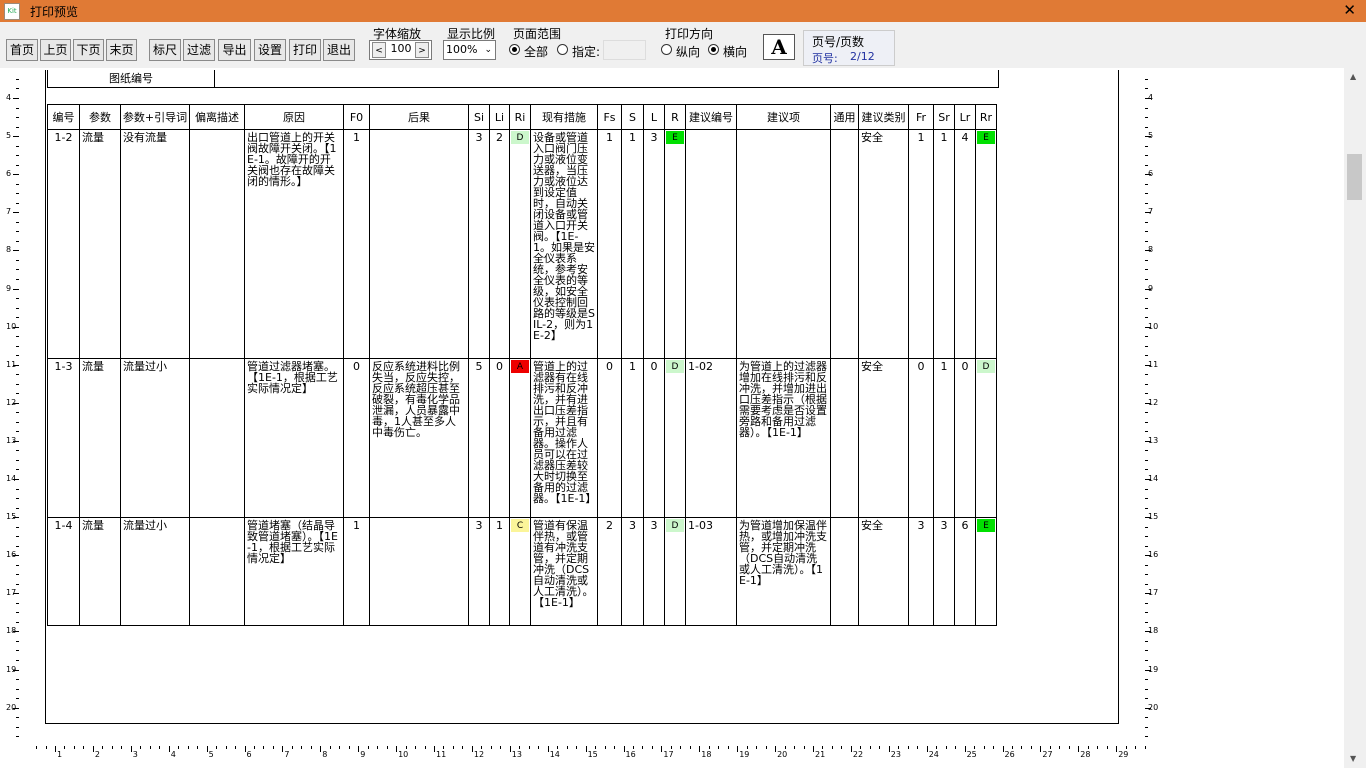  Describe the element at coordinates (234, 50) in the screenshot. I see `export-button: 导出` at that location.